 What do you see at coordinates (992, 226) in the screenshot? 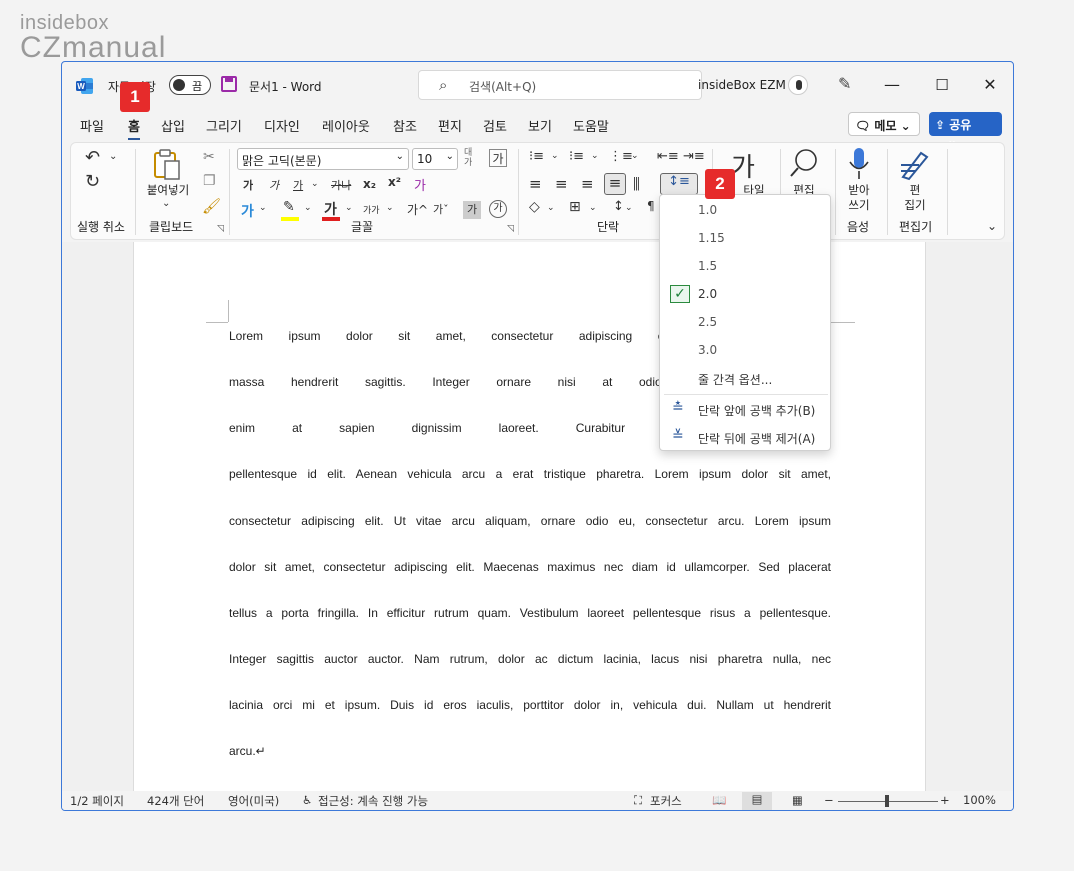
I see `ribbon-expand-icon: ⌄` at bounding box center [992, 226].